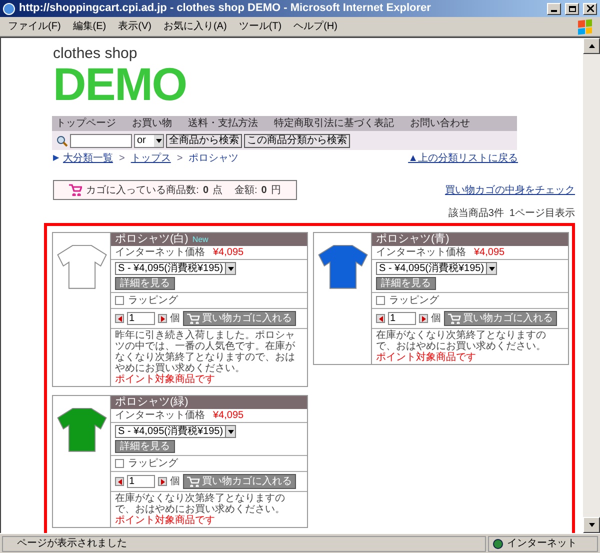  I want to click on nav-link: トップページ, so click(86, 123).